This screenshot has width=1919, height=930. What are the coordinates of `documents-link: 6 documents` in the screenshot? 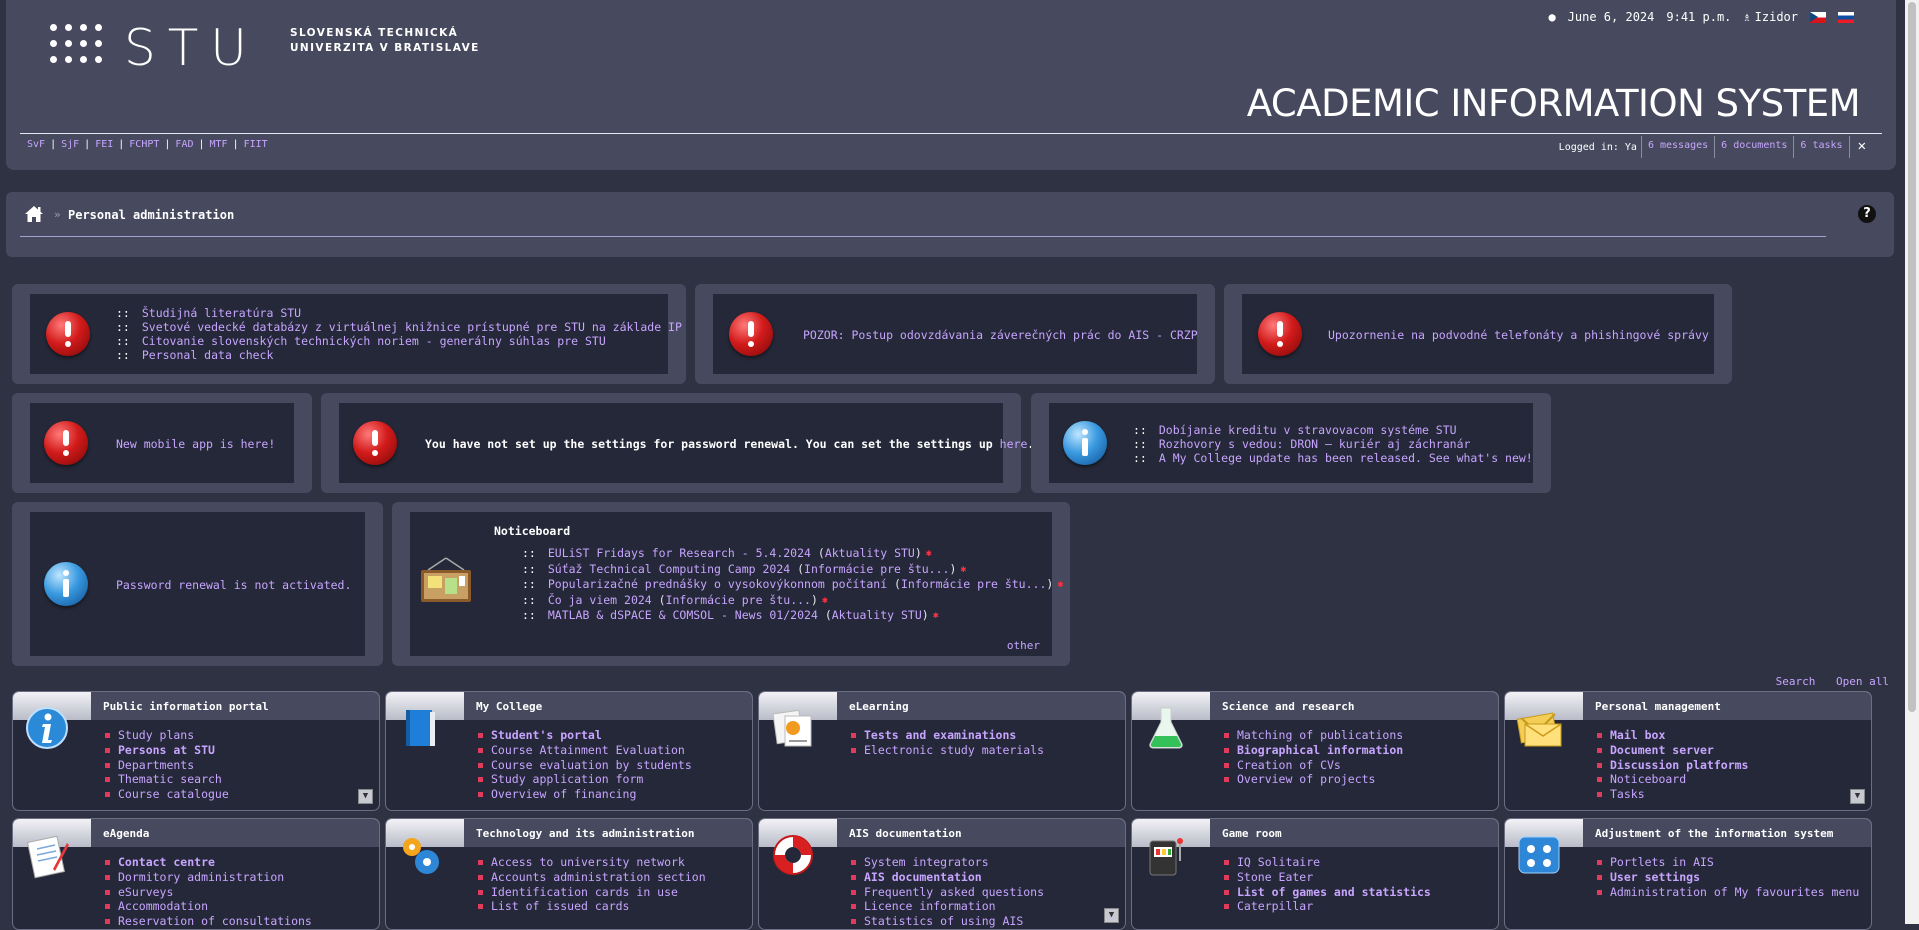 It's located at (1753, 147).